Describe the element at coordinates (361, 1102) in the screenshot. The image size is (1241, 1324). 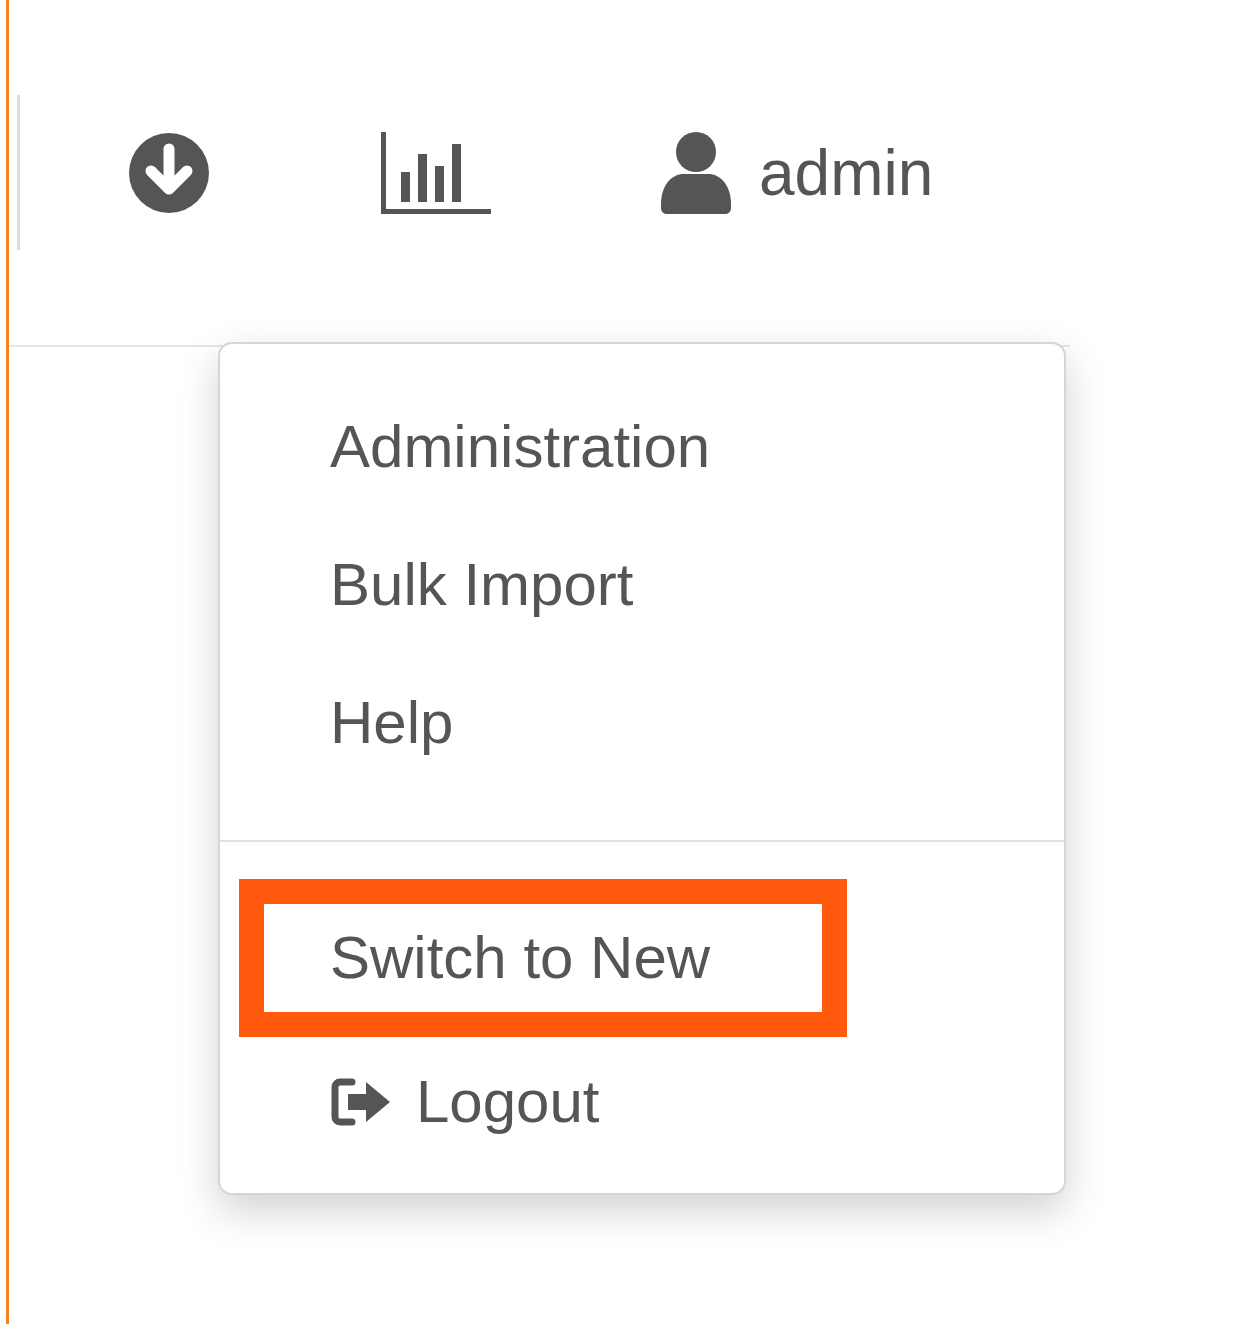
I see `logout-icon` at that location.